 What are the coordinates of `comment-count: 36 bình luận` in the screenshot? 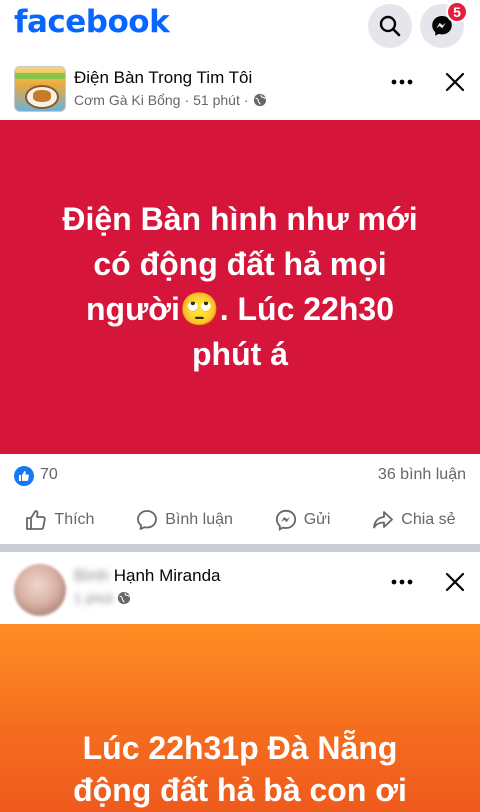 It's located at (422, 475).